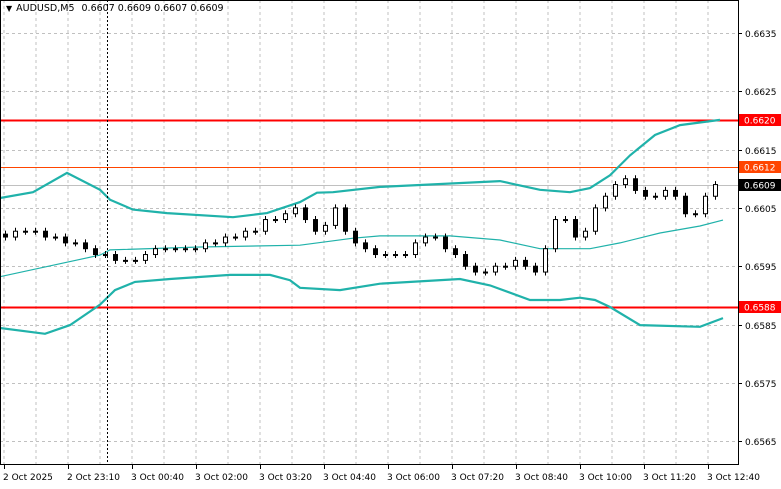 This screenshot has height=489, width=781. What do you see at coordinates (760, 169) in the screenshot?
I see `price-tag-label: 0.6612` at bounding box center [760, 169].